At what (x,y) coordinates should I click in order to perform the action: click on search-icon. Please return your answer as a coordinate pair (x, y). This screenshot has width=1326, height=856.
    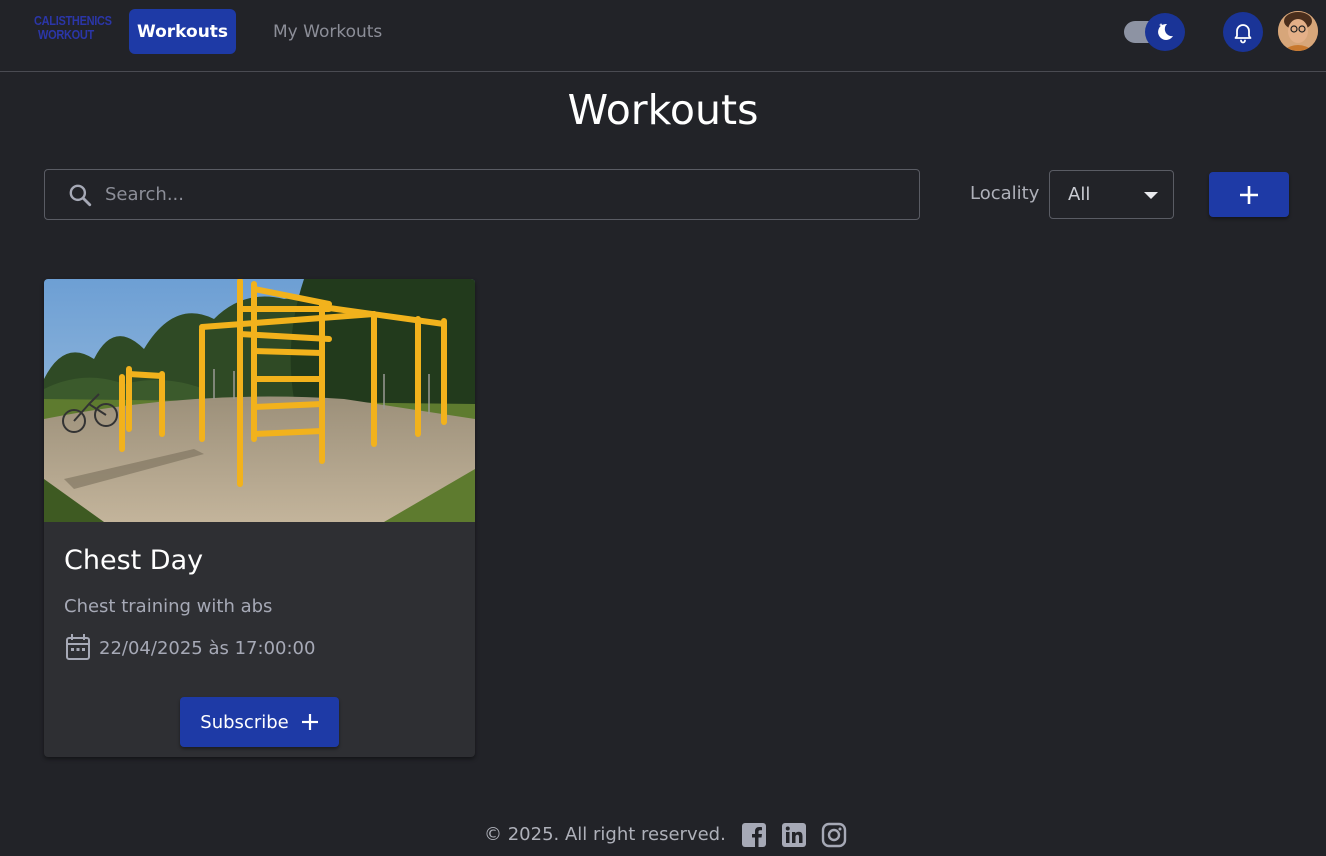
    Looking at the image, I should click on (80, 195).